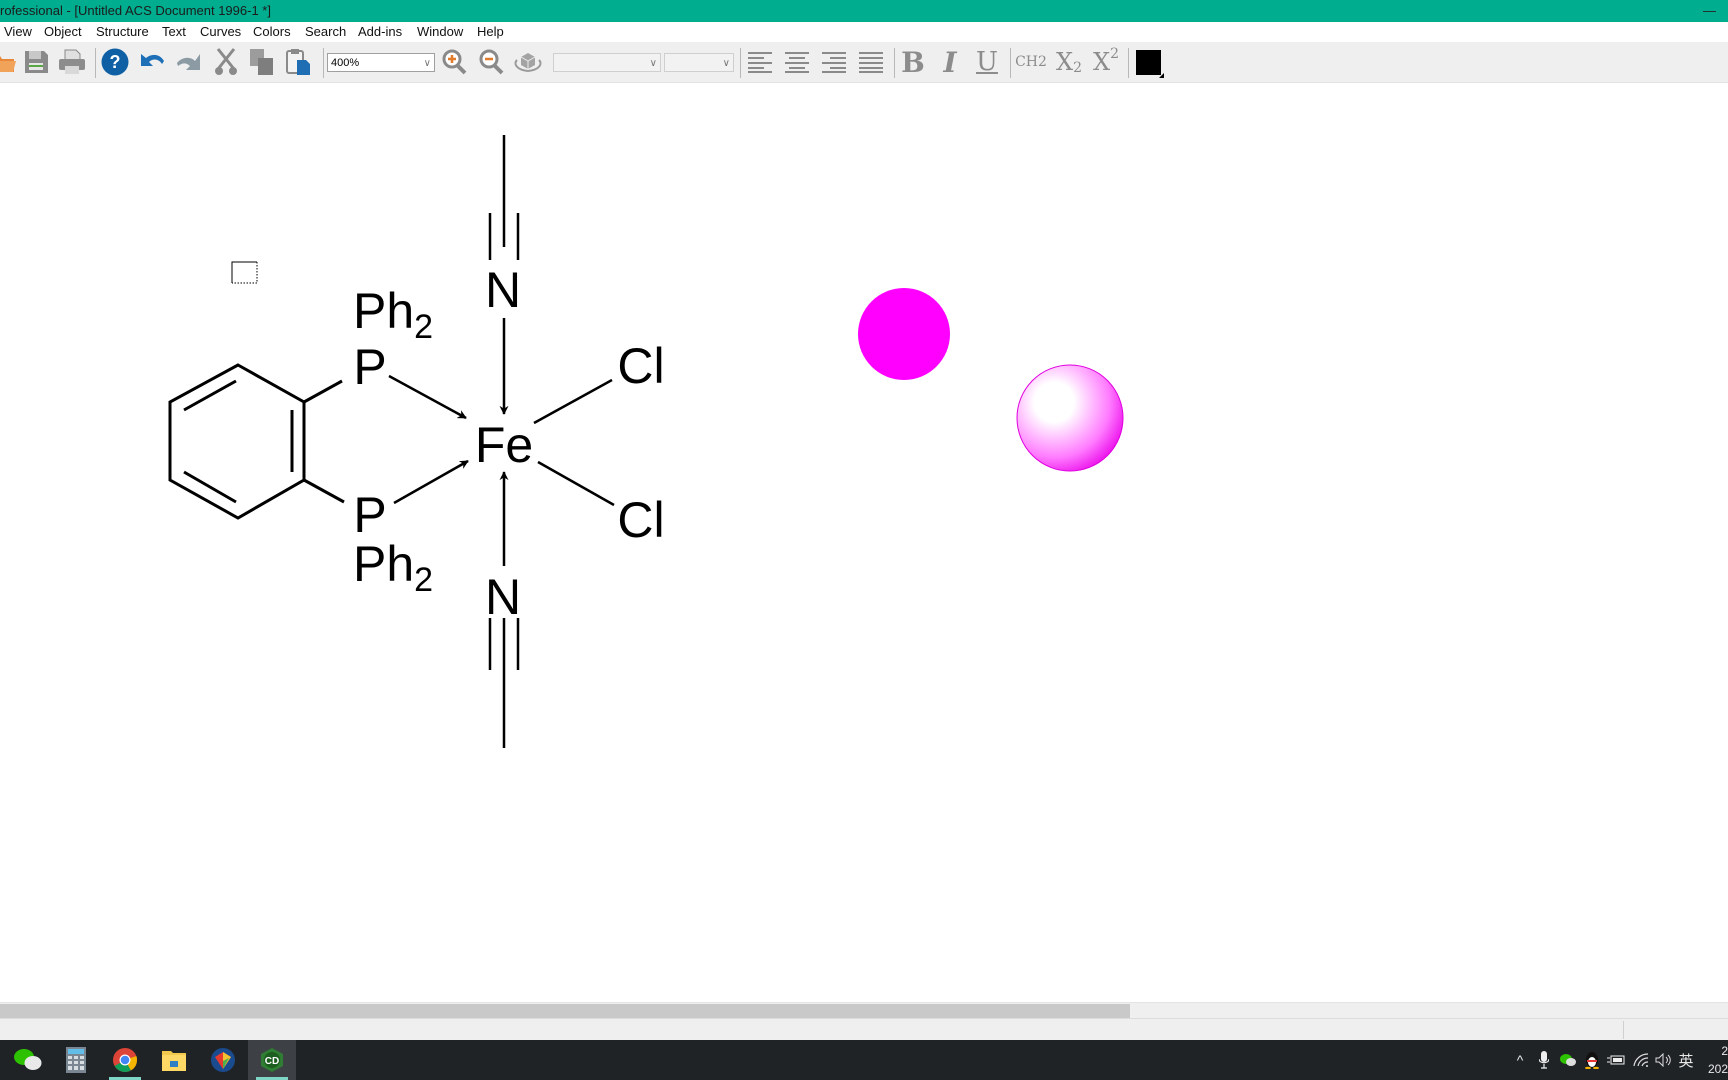 This screenshot has height=1080, width=1728. I want to click on minimize-button: —, so click(1709, 11).